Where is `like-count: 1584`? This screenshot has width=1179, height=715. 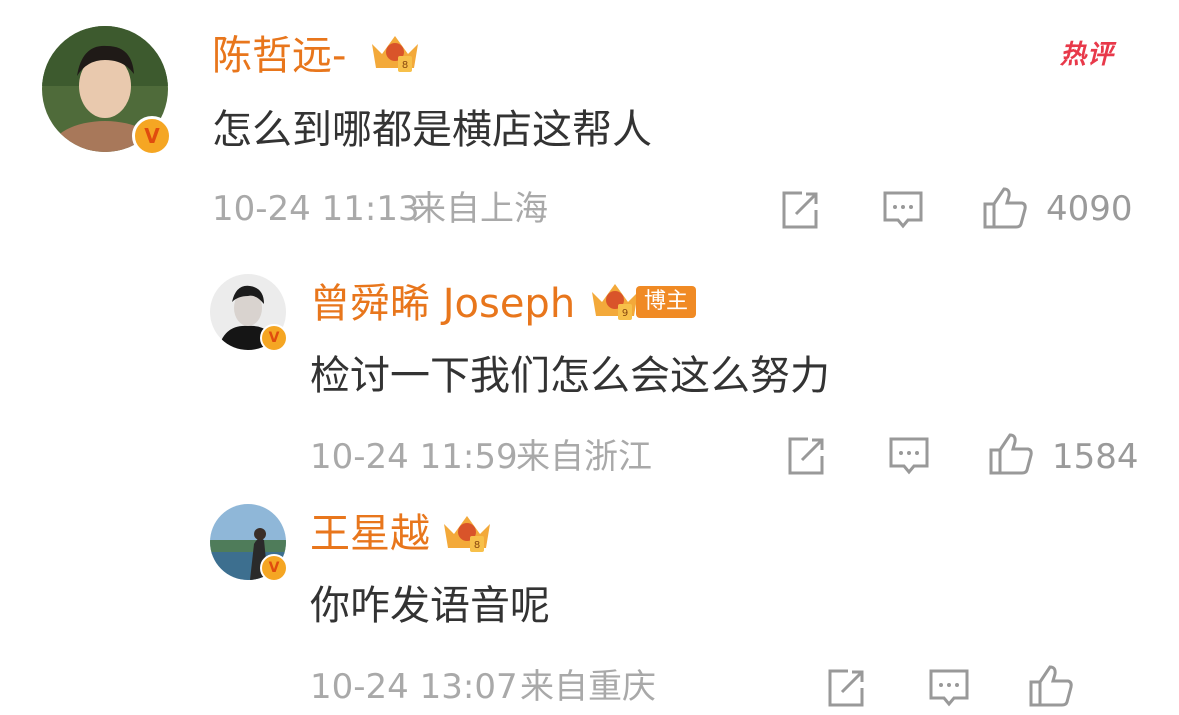
like-count: 1584 is located at coordinates (1095, 457).